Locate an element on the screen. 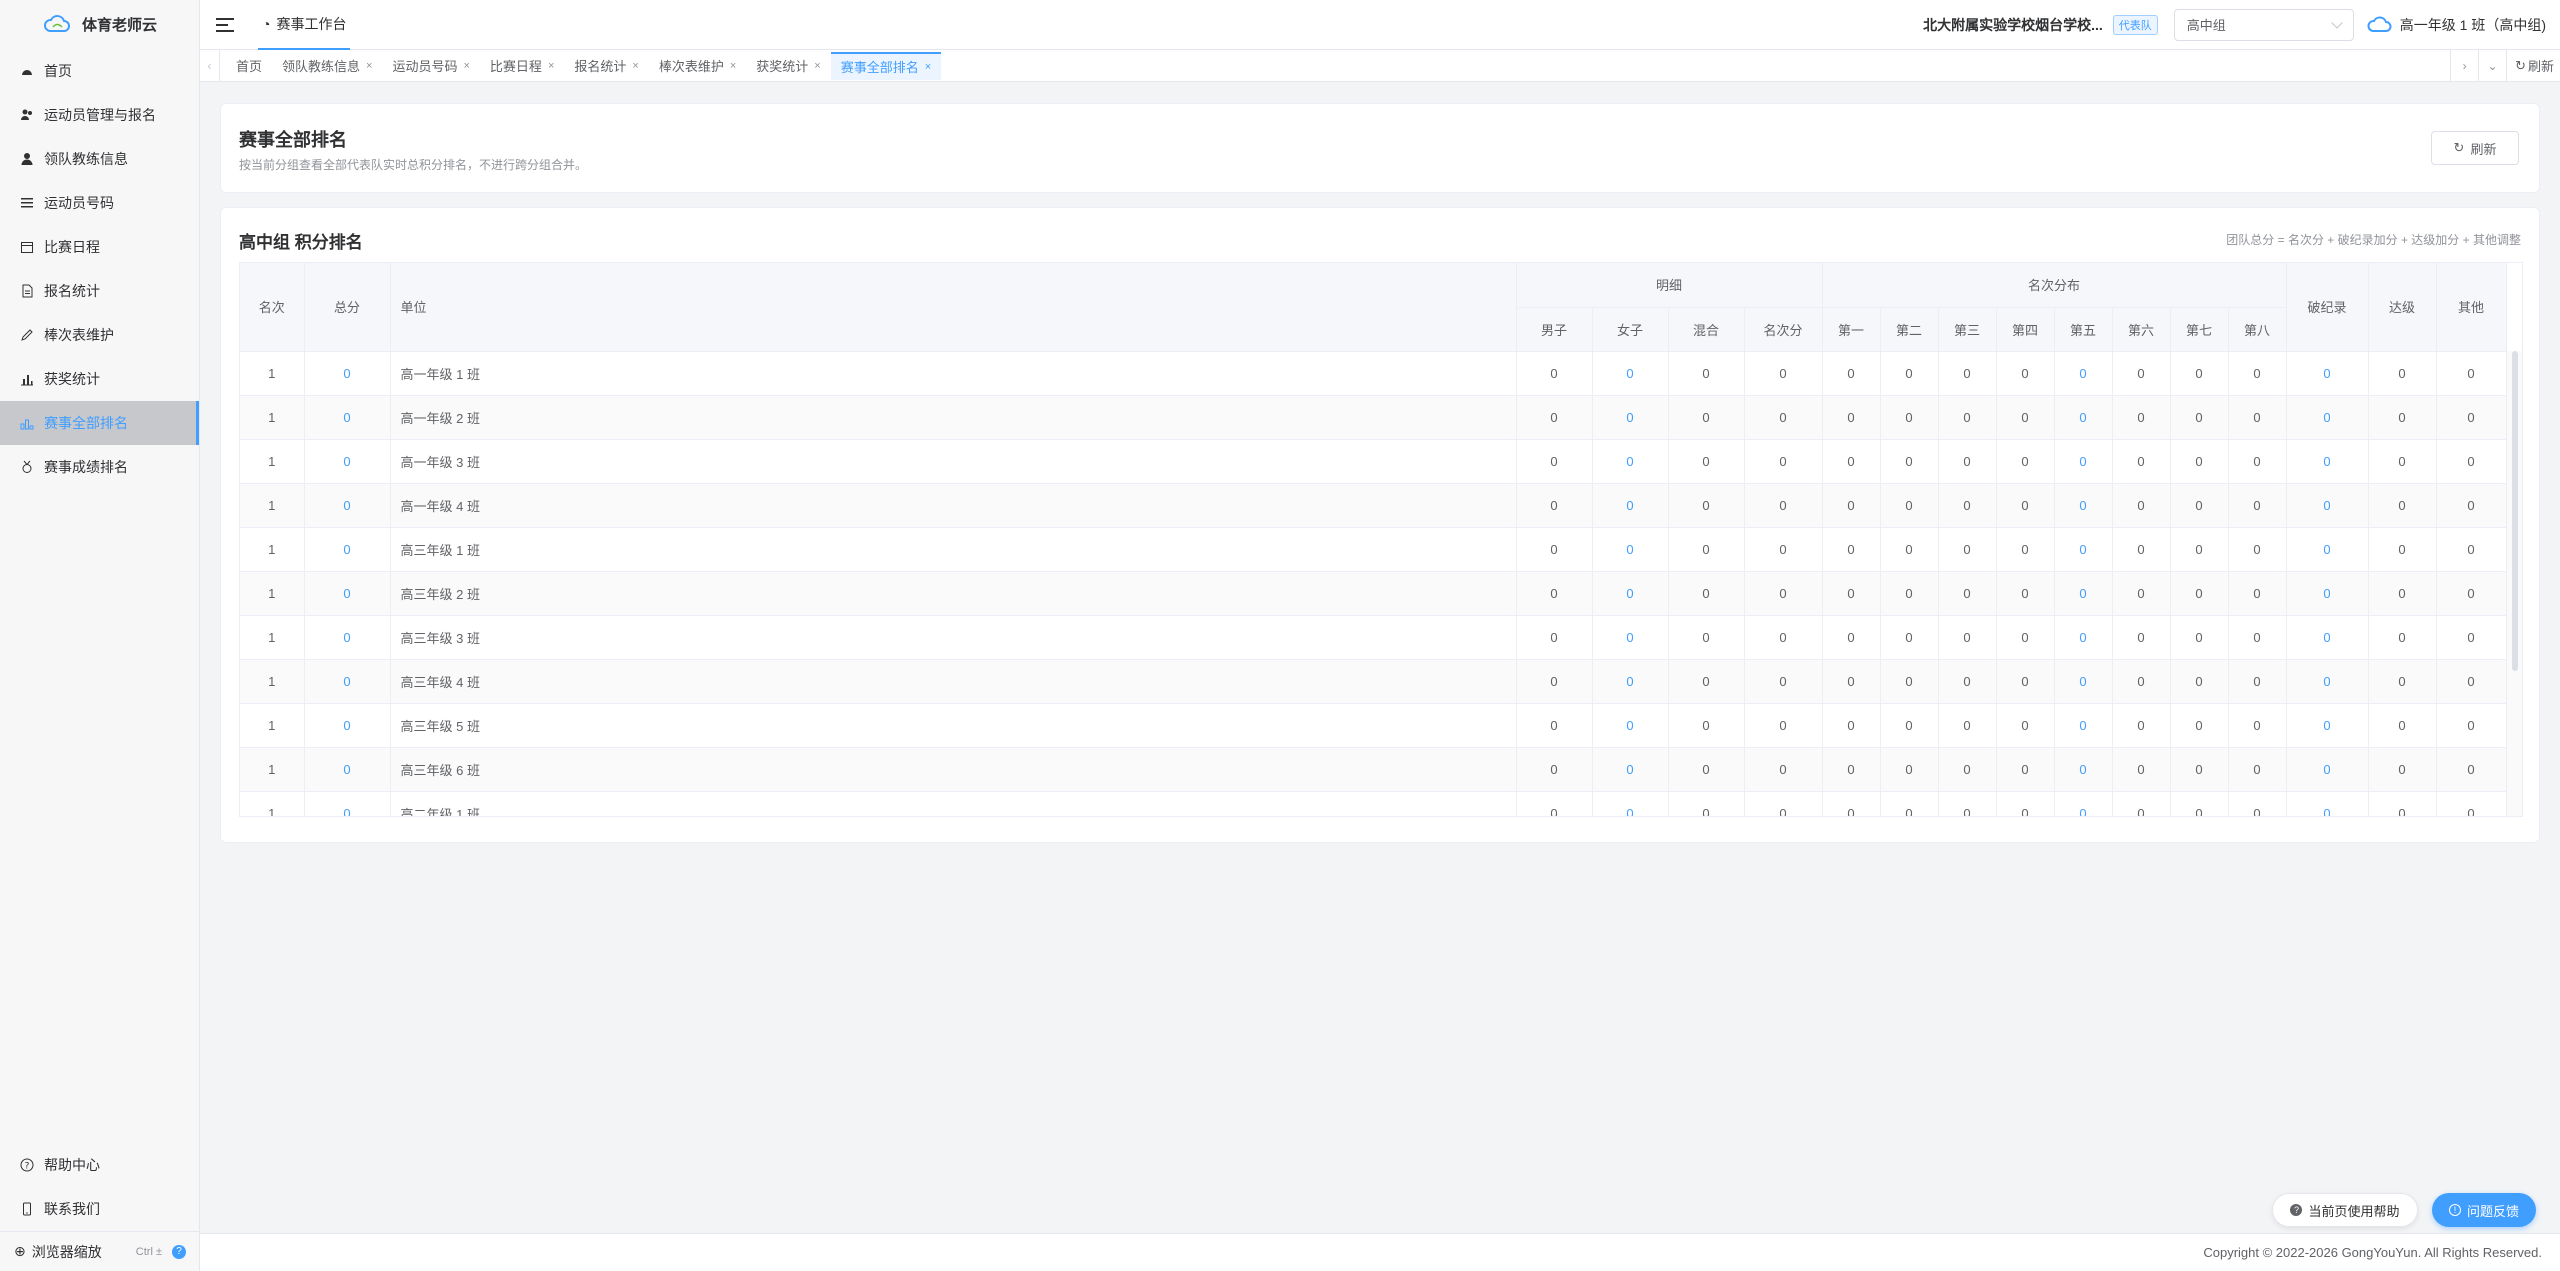 Image resolution: width=2560 pixels, height=1271 pixels. zoom-help-icon: ? is located at coordinates (179, 1251).